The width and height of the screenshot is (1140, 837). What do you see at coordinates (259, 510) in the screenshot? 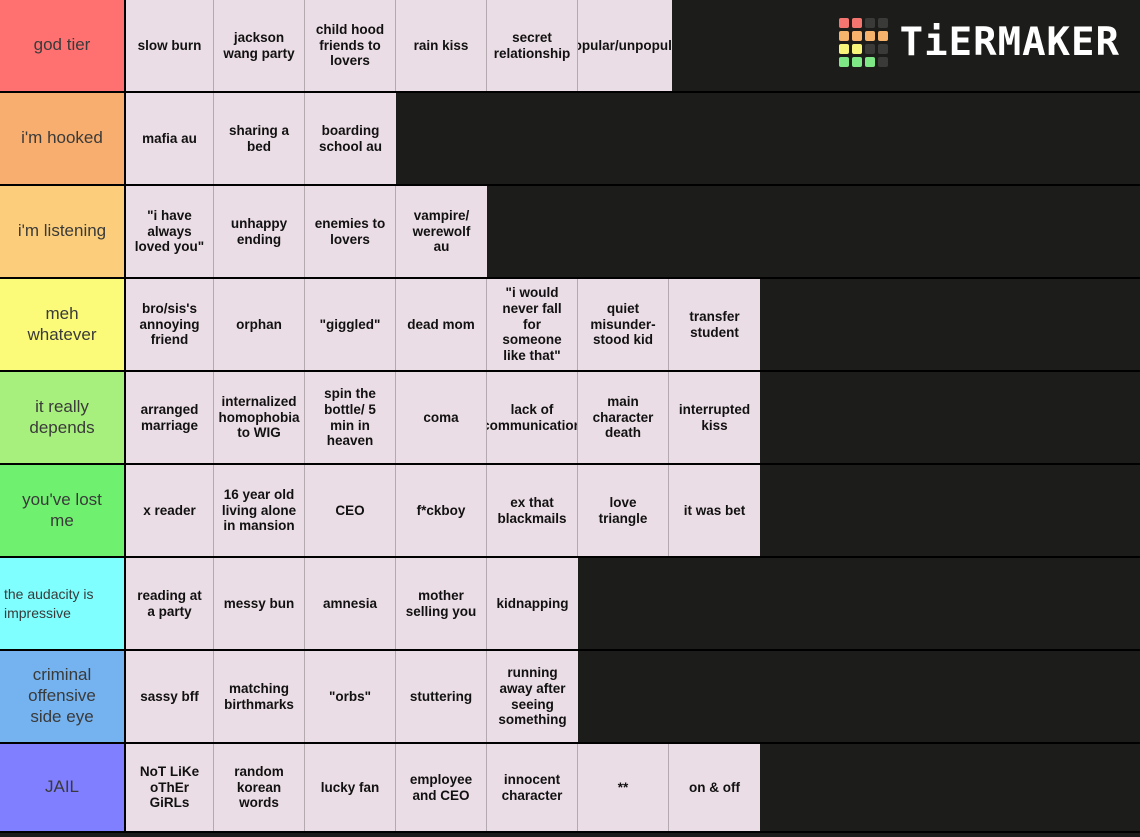
I see `tier-item: 16 year old living alone in mansion` at bounding box center [259, 510].